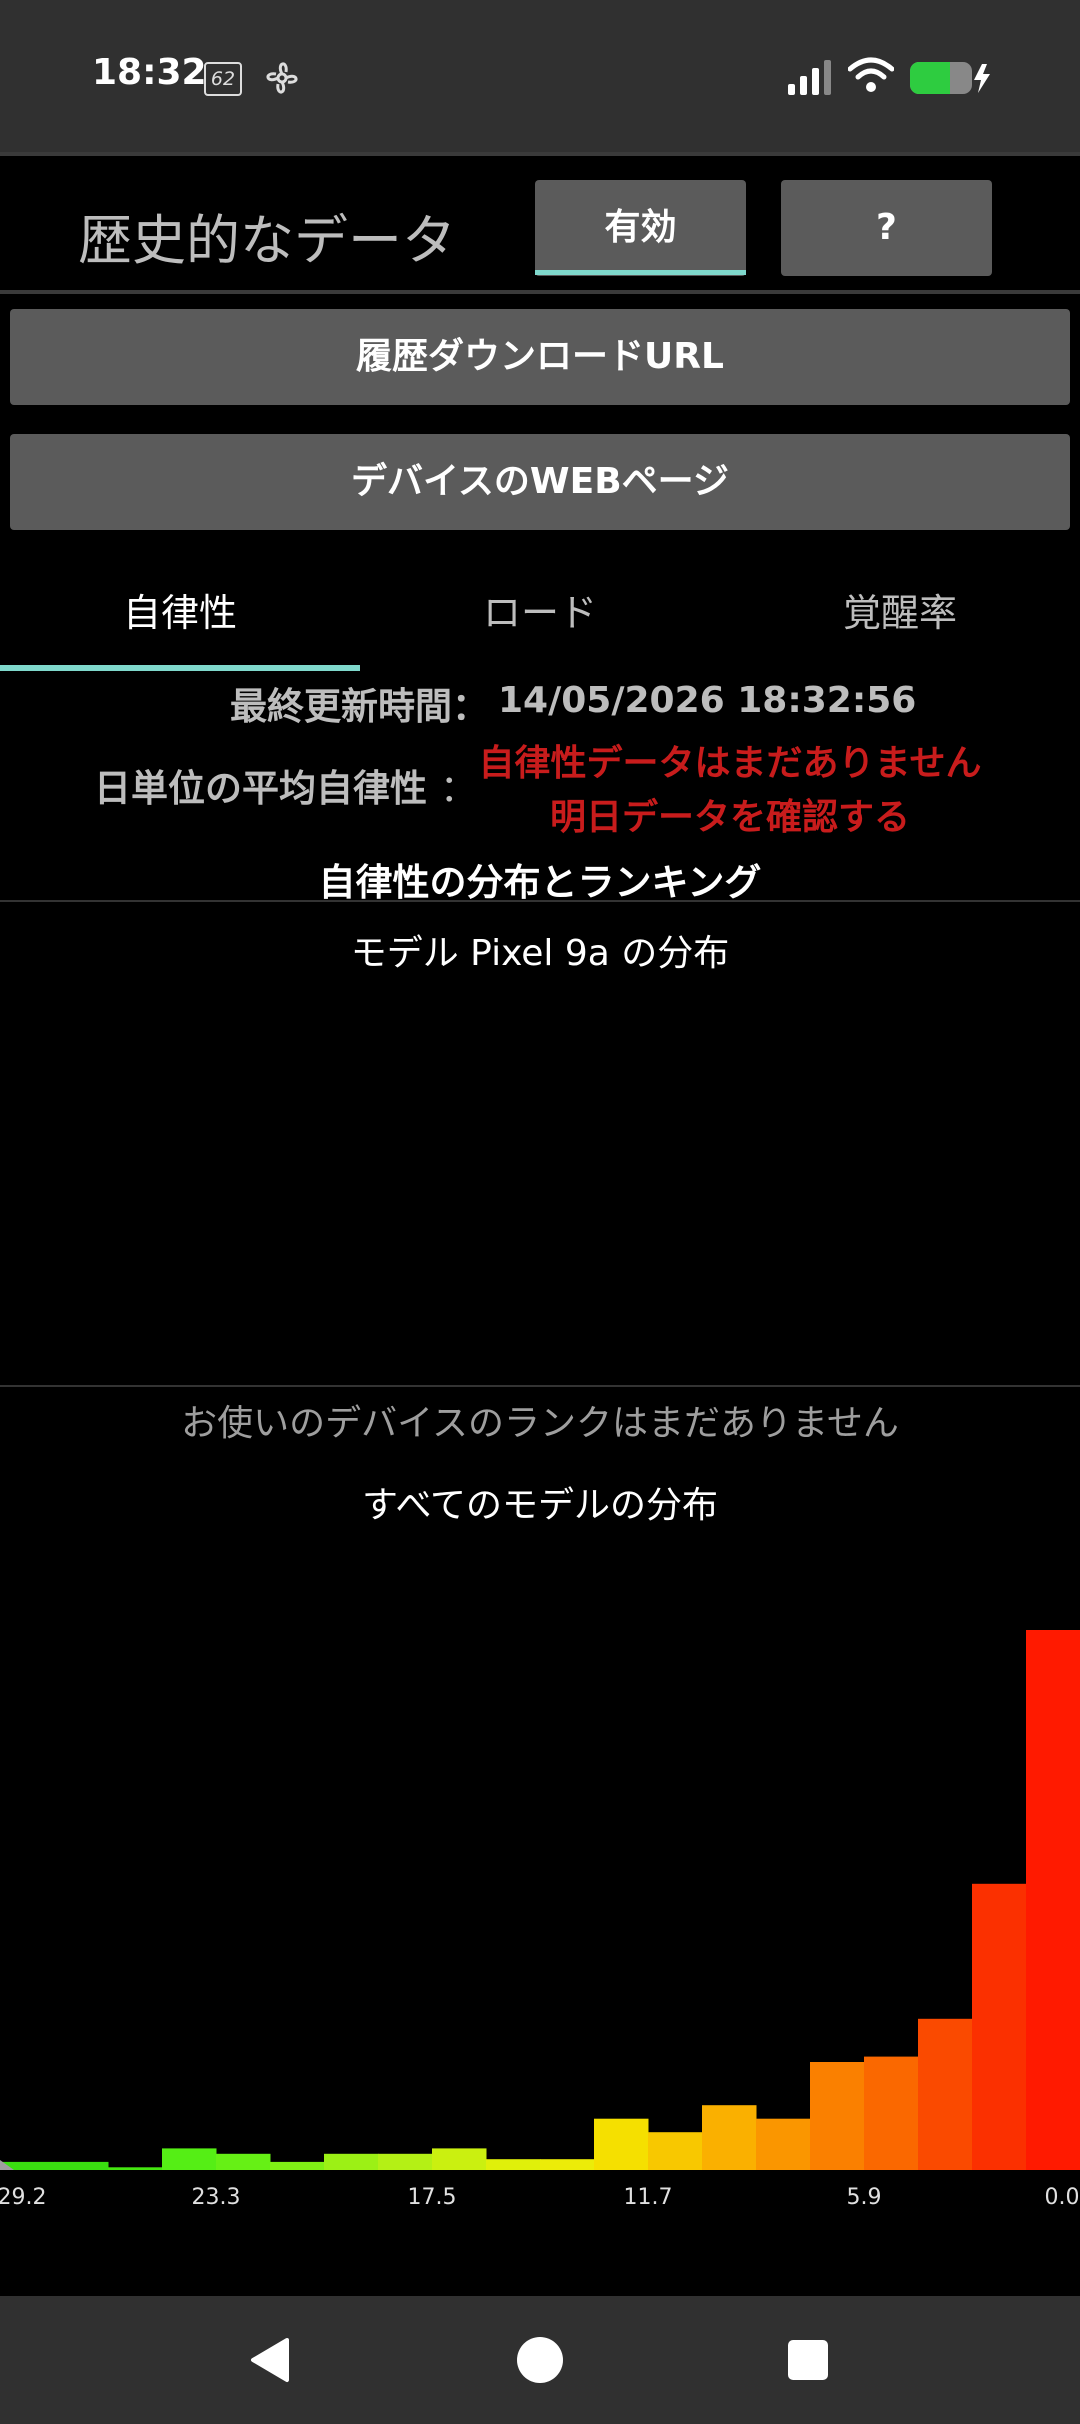 The height and width of the screenshot is (2424, 1080). What do you see at coordinates (648, 2197) in the screenshot?
I see `x-tick-label: 11.7` at bounding box center [648, 2197].